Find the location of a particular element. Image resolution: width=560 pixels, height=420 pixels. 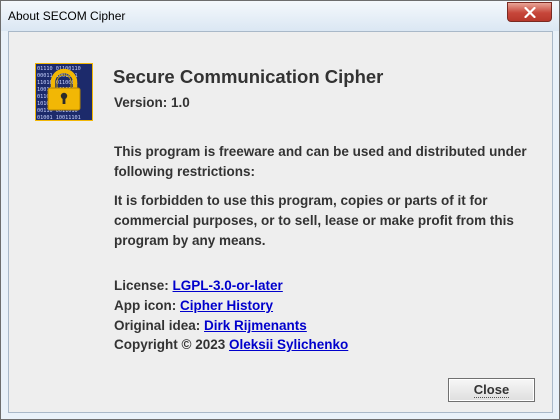

author-link: Oleksii Sylichenko is located at coordinates (288, 344).